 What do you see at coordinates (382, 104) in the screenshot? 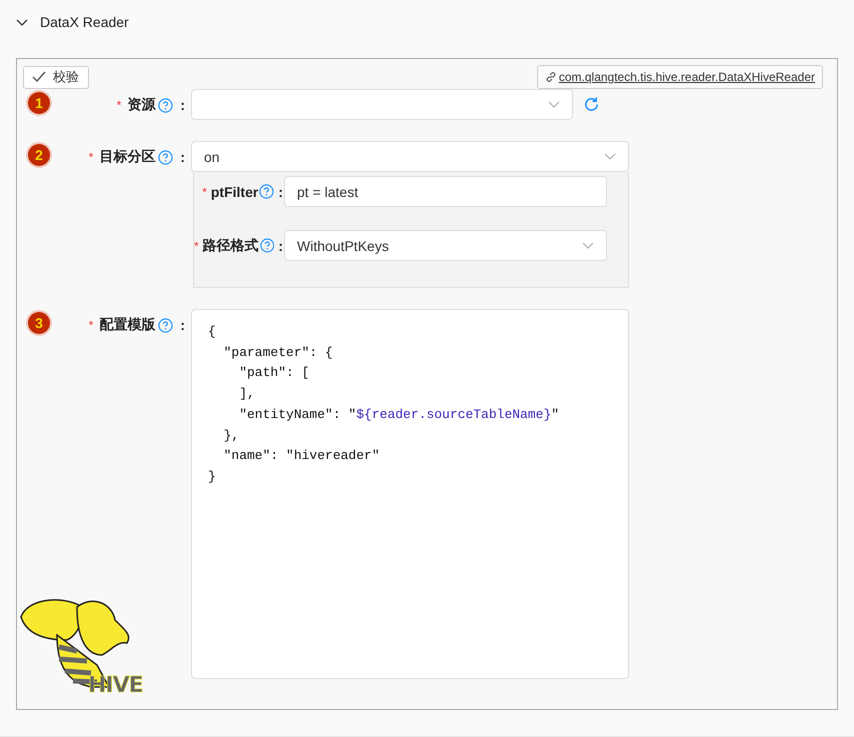
I see `select-field` at bounding box center [382, 104].